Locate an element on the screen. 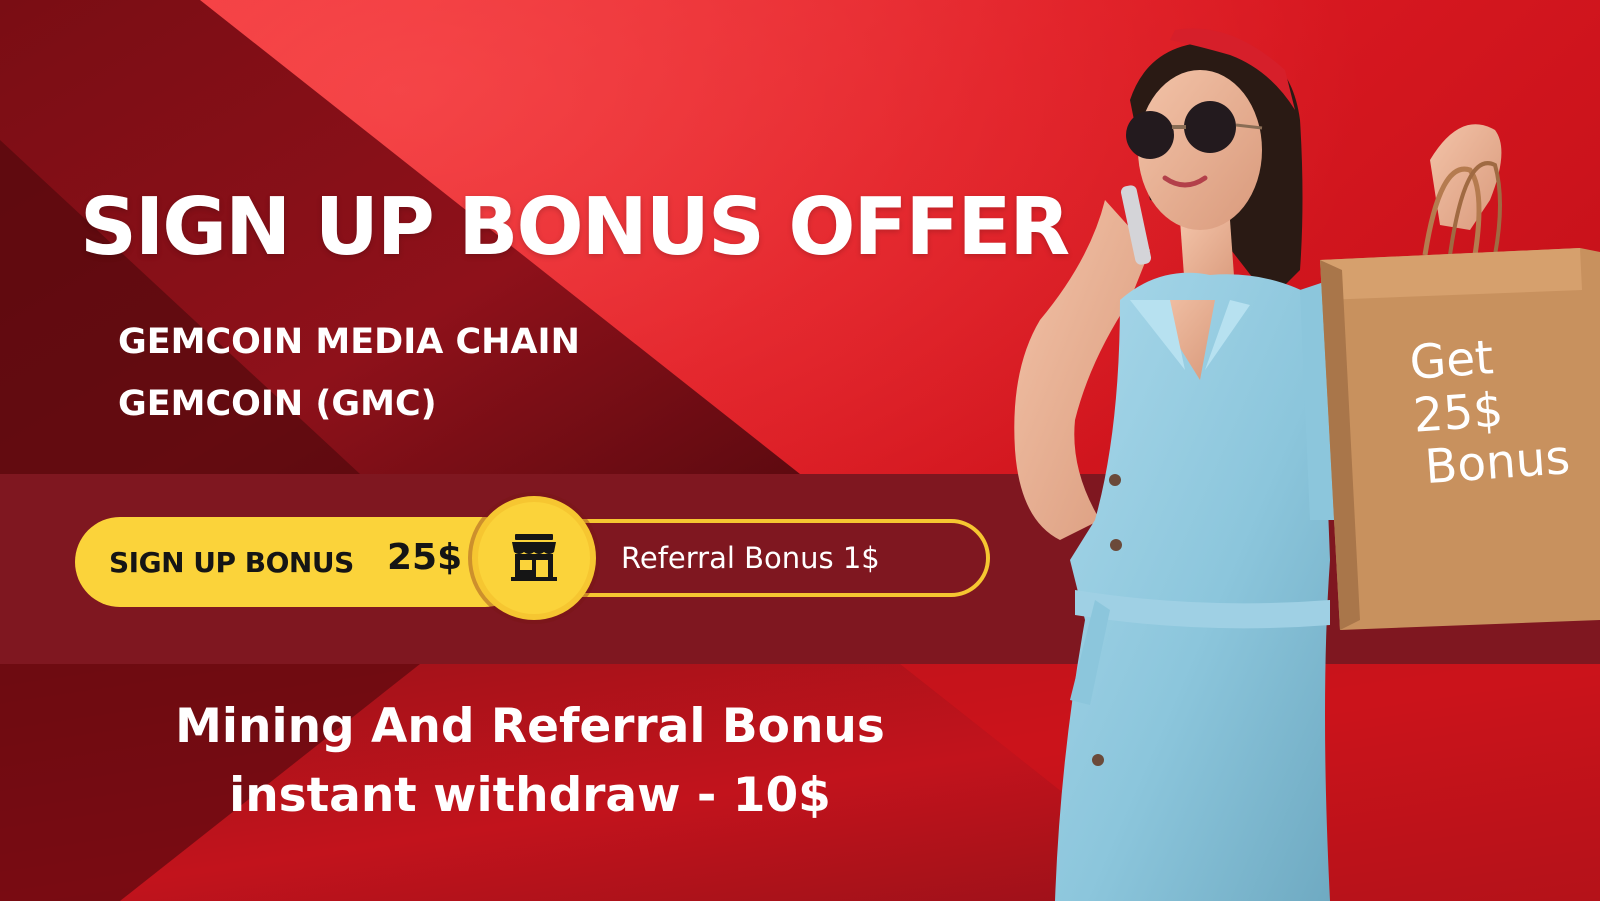  subtitle-line-2: GEMCOIN (GMC) is located at coordinates (277, 404).